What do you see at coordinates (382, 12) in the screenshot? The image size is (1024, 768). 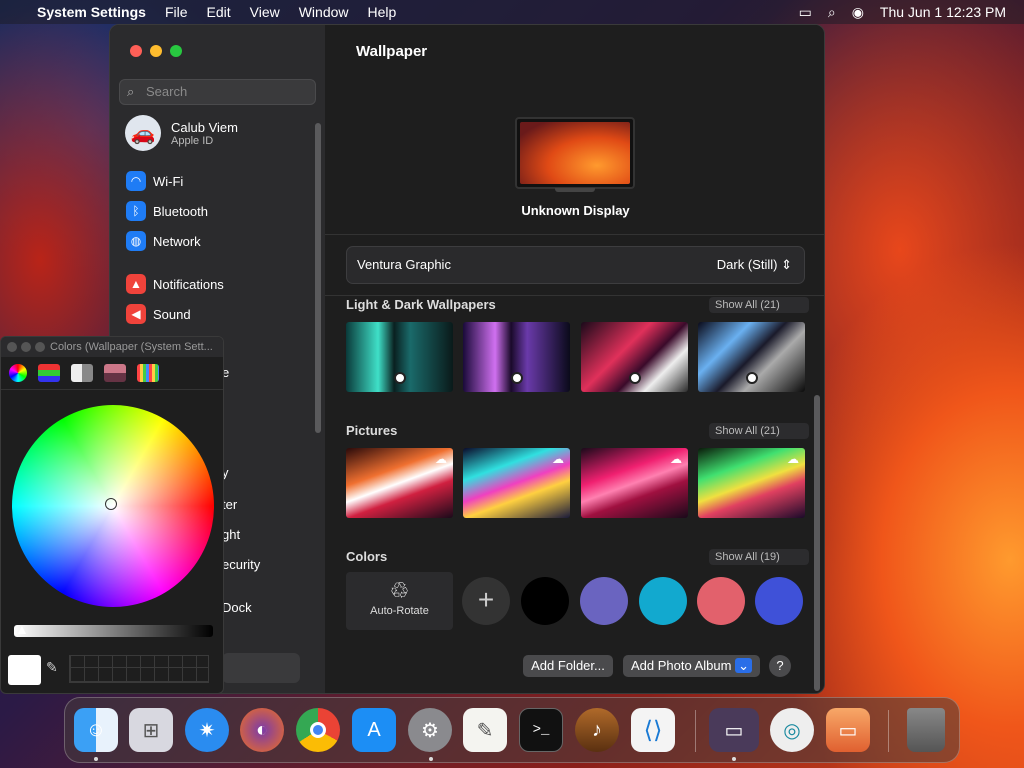 I see `menu-help: Help` at bounding box center [382, 12].